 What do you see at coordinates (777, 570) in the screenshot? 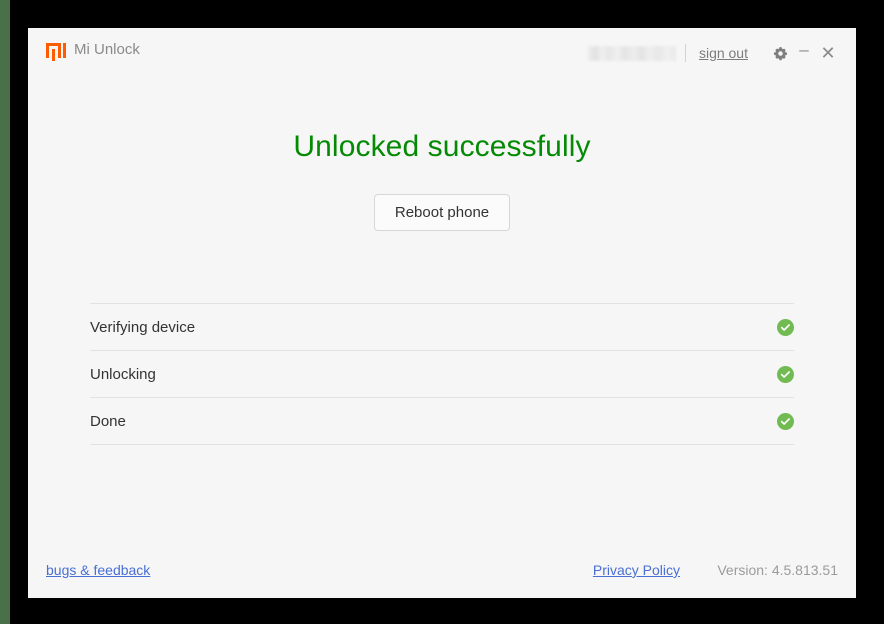
I see `version-label: Version: 4.5.813.51` at bounding box center [777, 570].